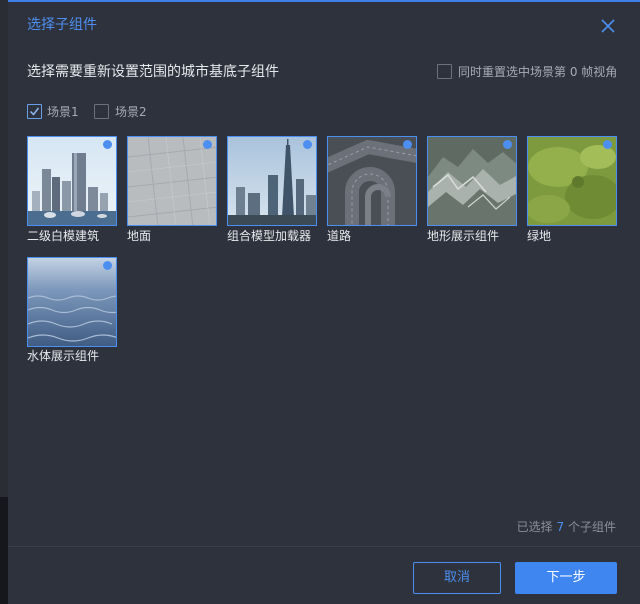 The height and width of the screenshot is (604, 640). What do you see at coordinates (539, 236) in the screenshot?
I see `component-label: 绿地` at bounding box center [539, 236].